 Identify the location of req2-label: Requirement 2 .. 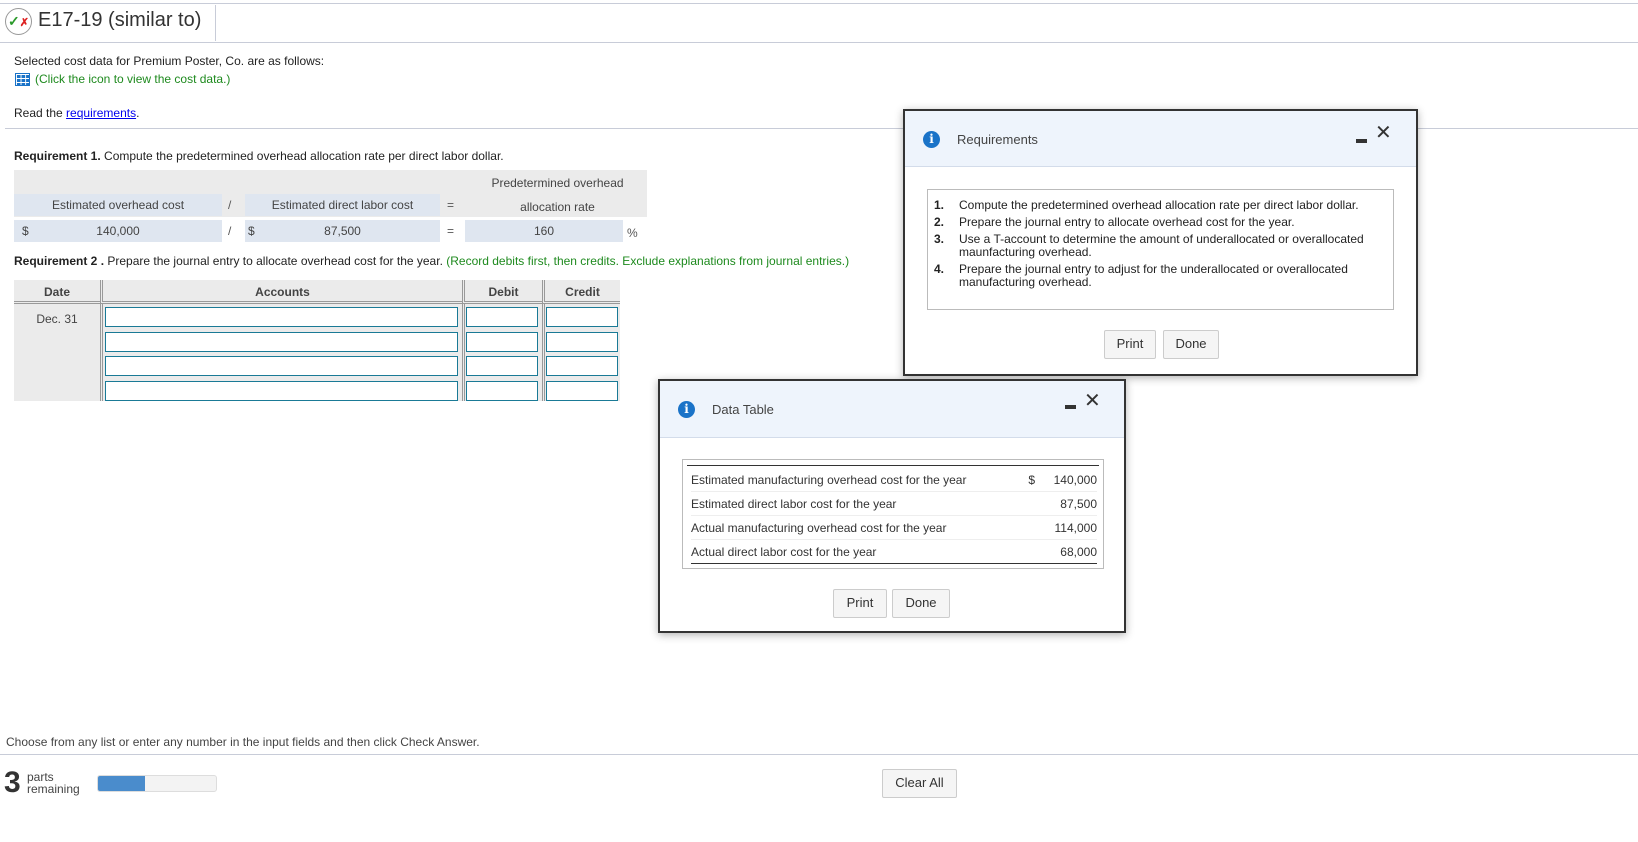
(59, 261).